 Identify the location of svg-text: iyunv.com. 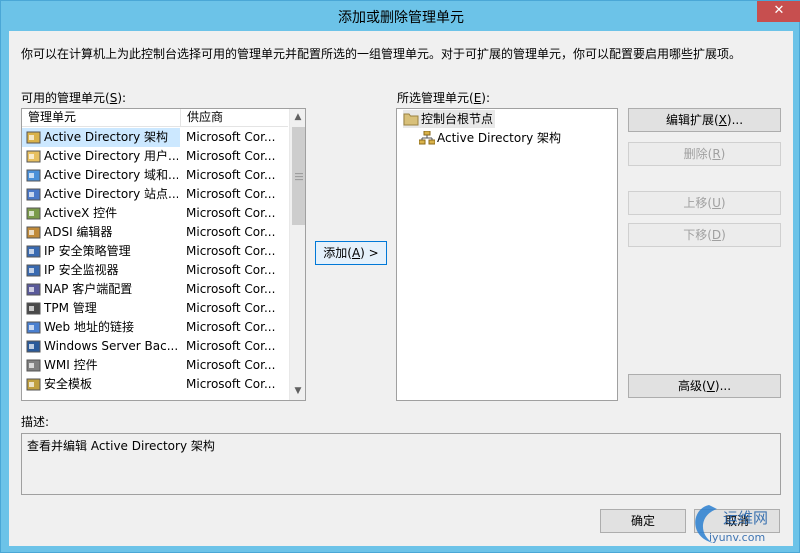
(737, 537).